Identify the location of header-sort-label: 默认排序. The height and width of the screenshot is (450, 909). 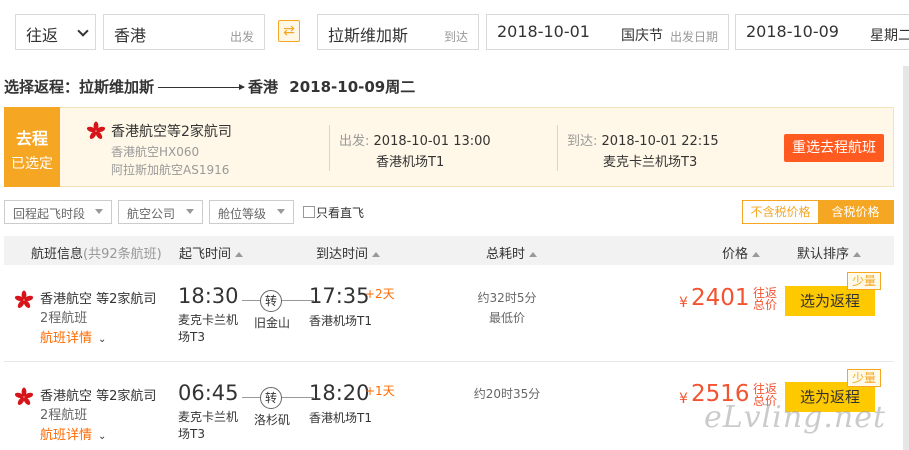
(823, 254).